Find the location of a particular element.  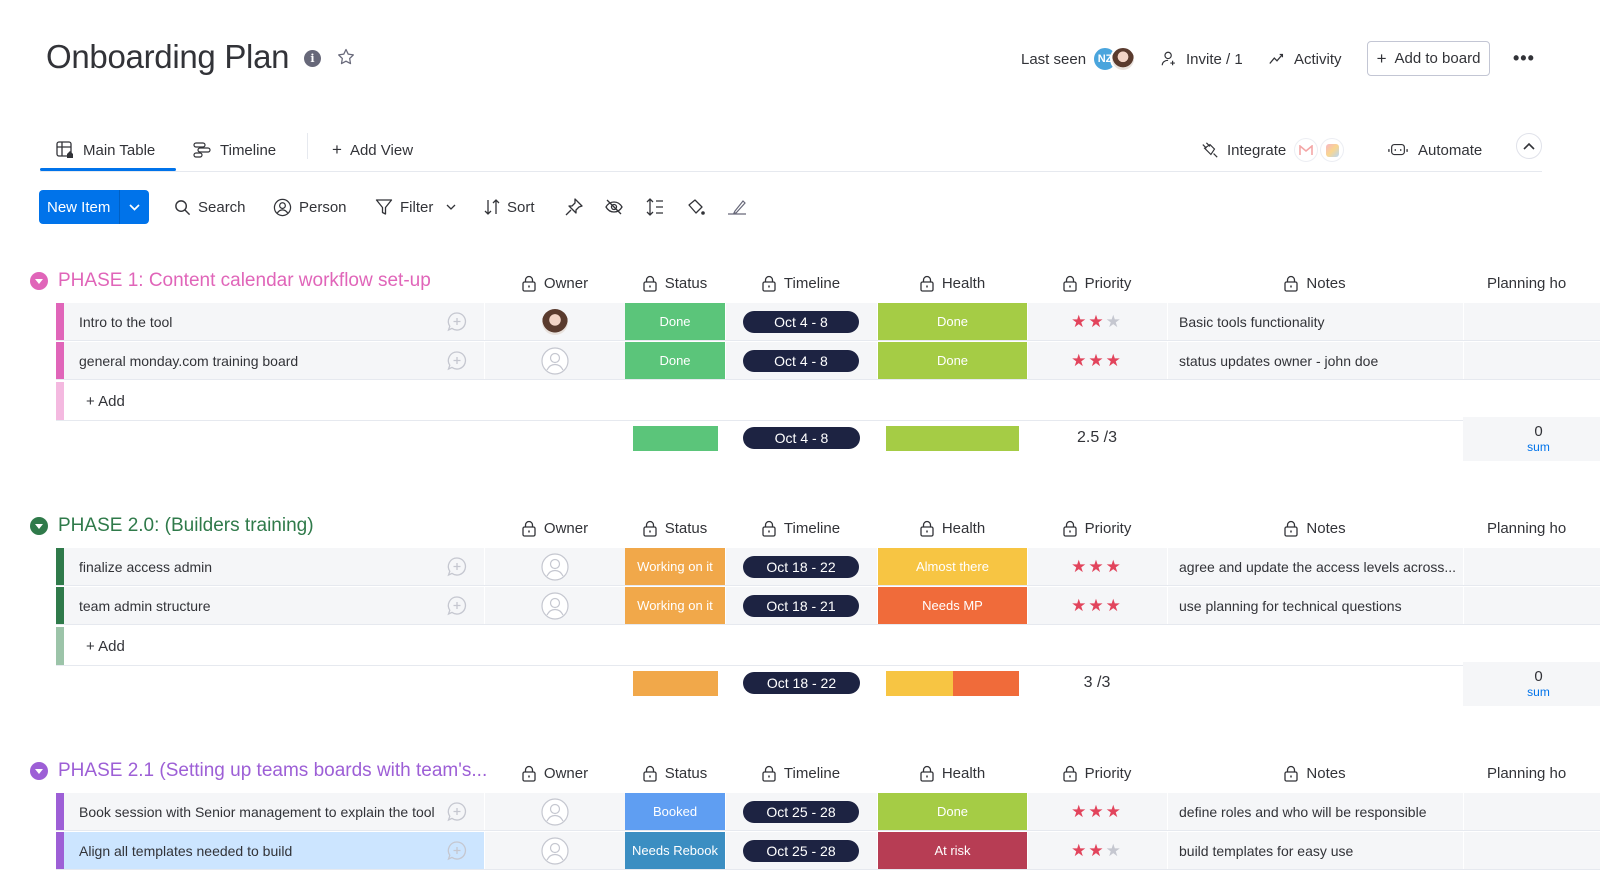

group-title: PHASE 2.0: (Builders training) is located at coordinates (172, 526).